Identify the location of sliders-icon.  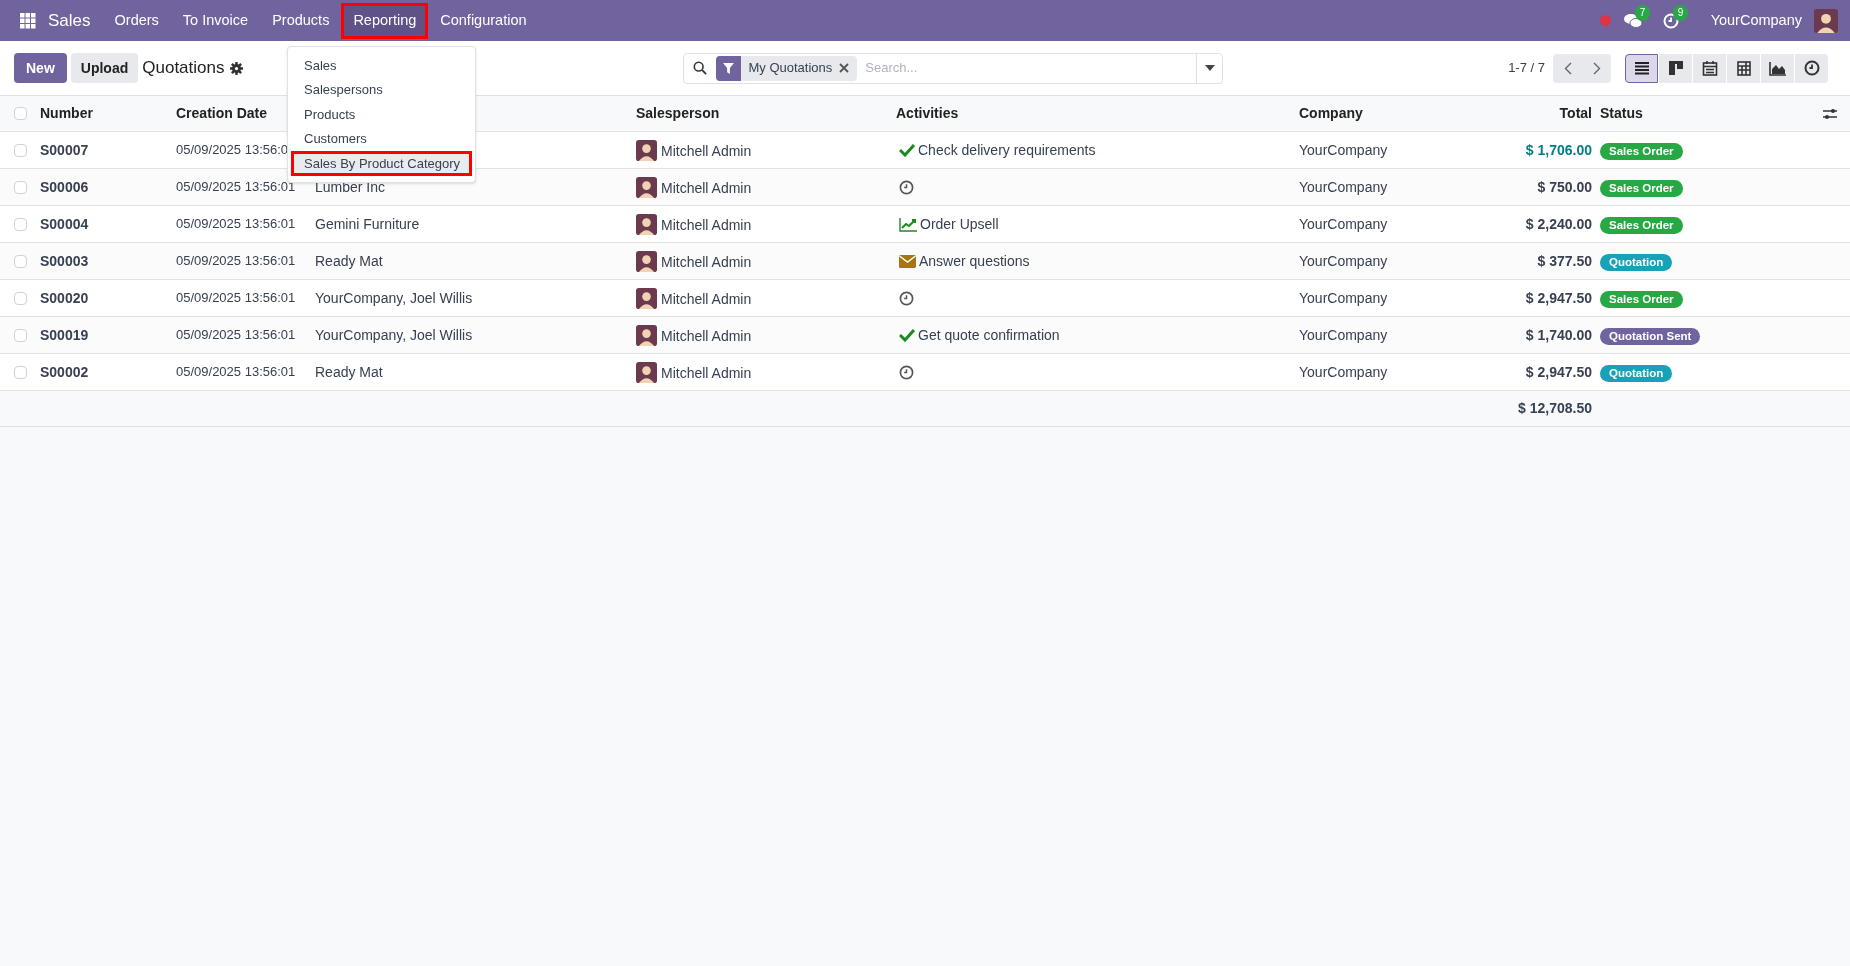
(1830, 113).